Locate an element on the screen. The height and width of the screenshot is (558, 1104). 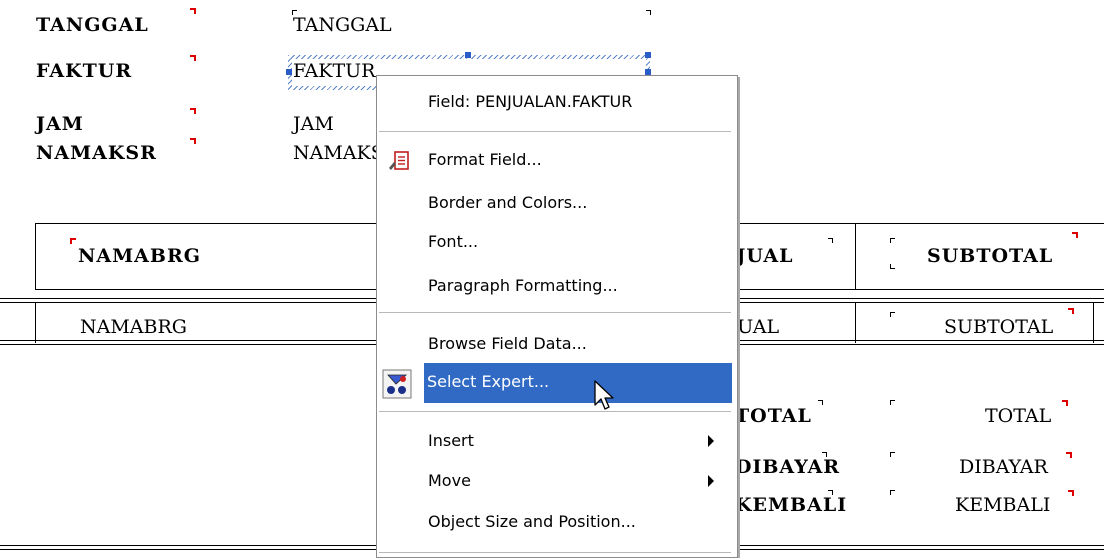
field-faktur: FAKTUR is located at coordinates (334, 71).